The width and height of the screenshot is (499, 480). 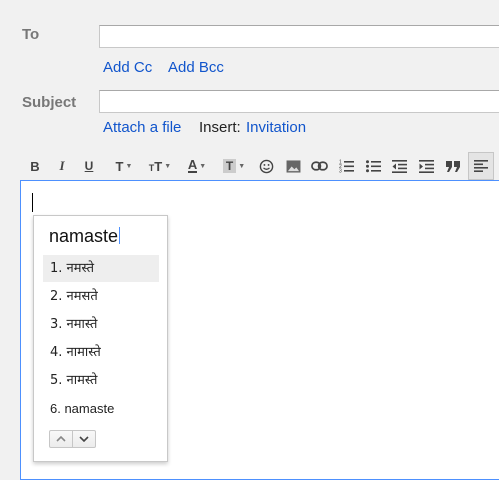 I want to click on insert-image-button, so click(x=293, y=166).